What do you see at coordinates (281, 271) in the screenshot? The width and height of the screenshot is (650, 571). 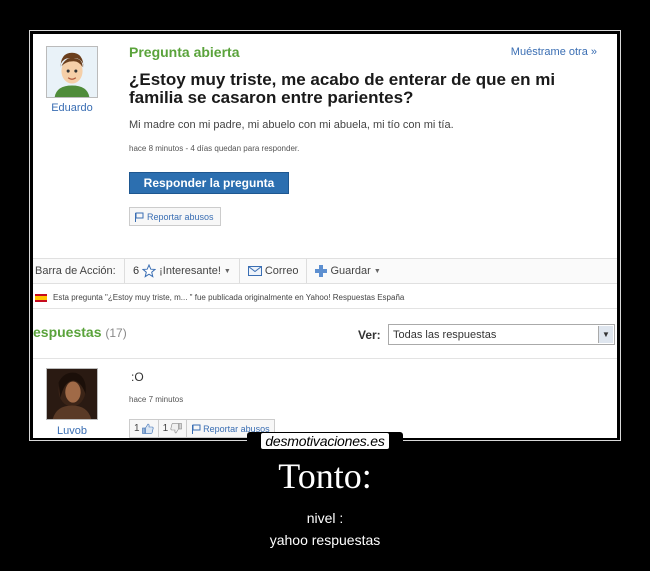 I see `email-label: Correo` at bounding box center [281, 271].